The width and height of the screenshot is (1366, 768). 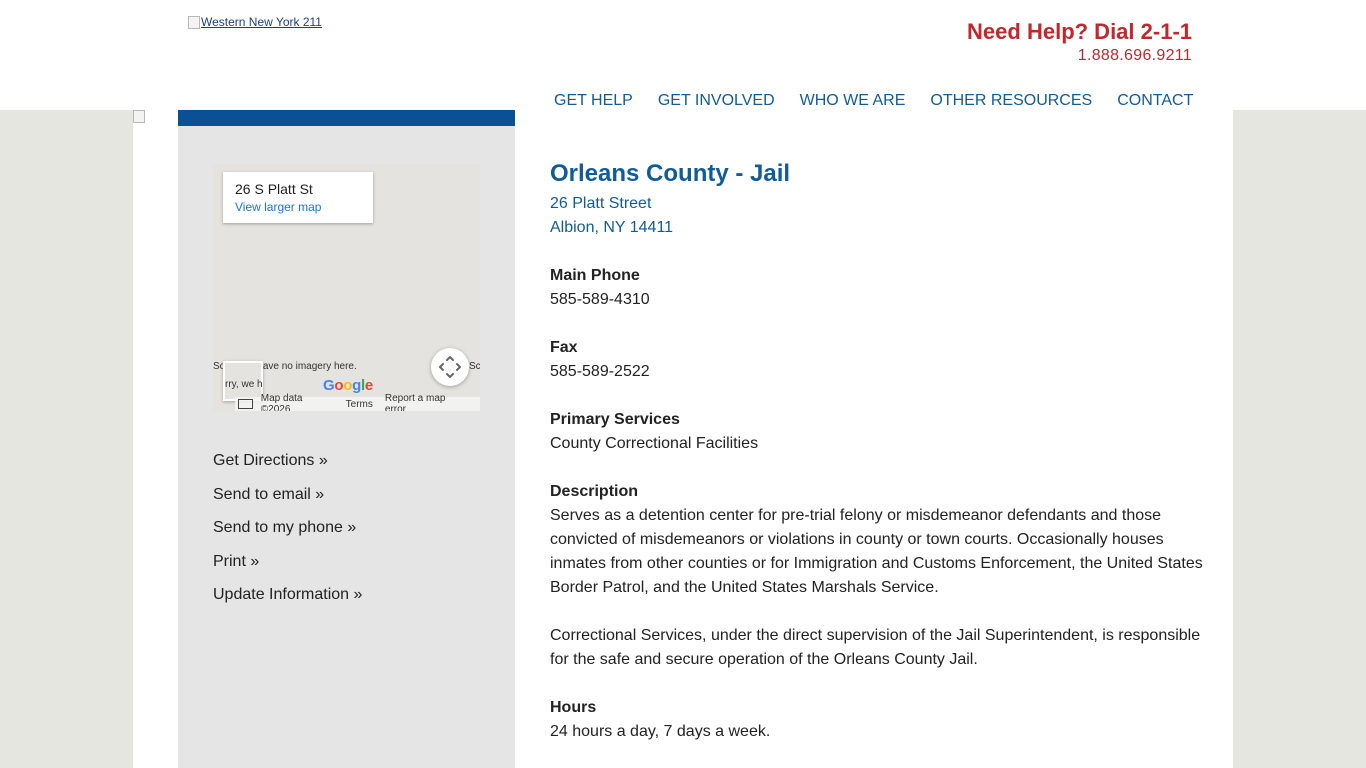 I want to click on help-heading: Need Help? Dial 2-1-1, so click(x=1079, y=31).